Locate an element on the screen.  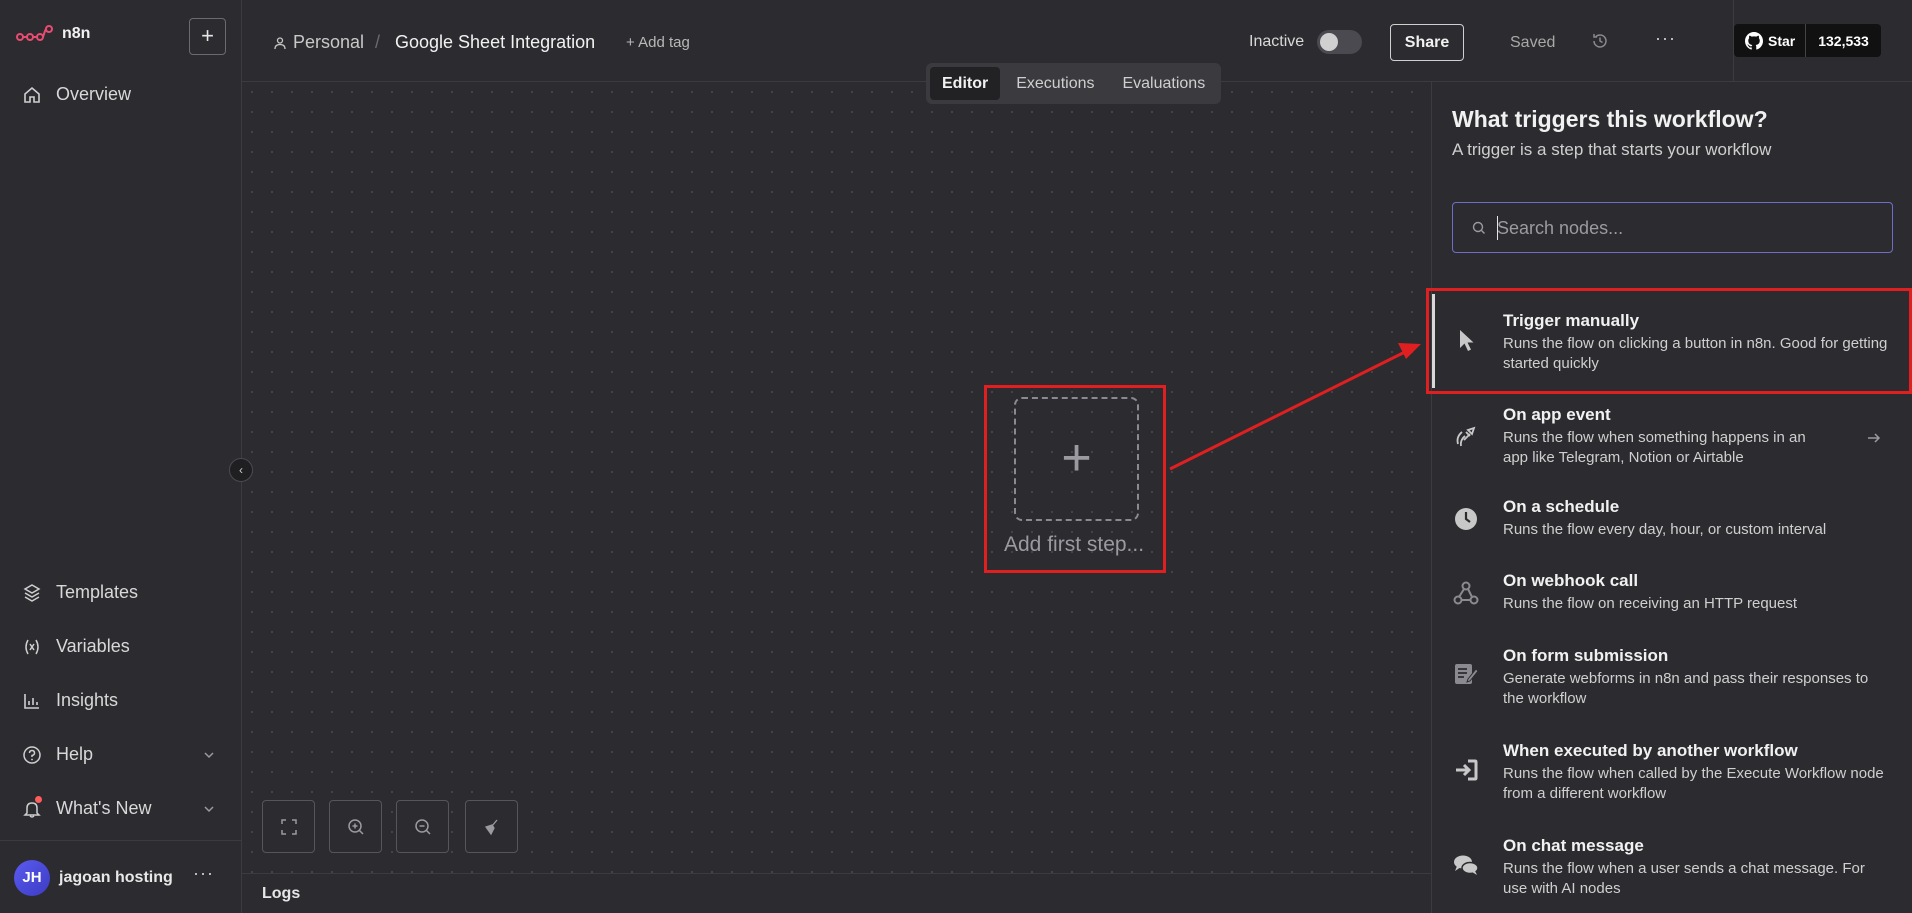
share-button: Share is located at coordinates (1427, 42).